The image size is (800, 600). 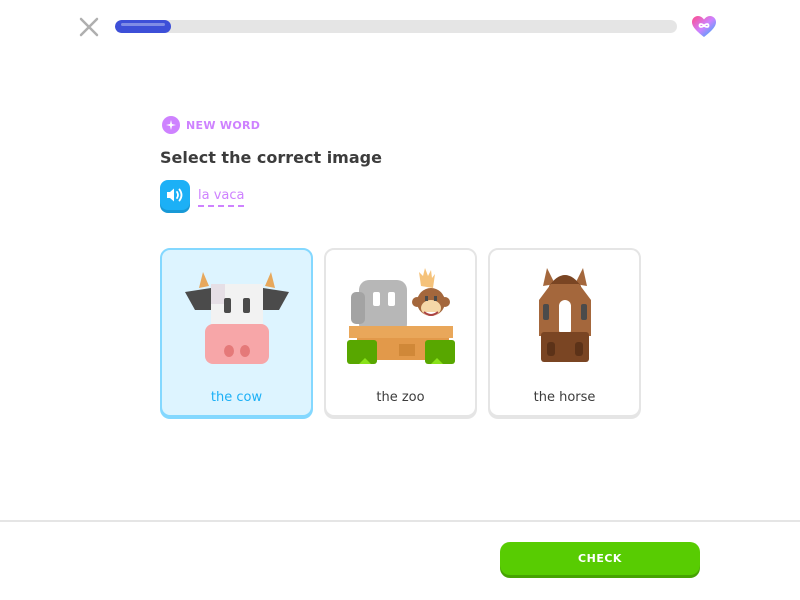 What do you see at coordinates (600, 558) in the screenshot?
I see `check-button: CHECK` at bounding box center [600, 558].